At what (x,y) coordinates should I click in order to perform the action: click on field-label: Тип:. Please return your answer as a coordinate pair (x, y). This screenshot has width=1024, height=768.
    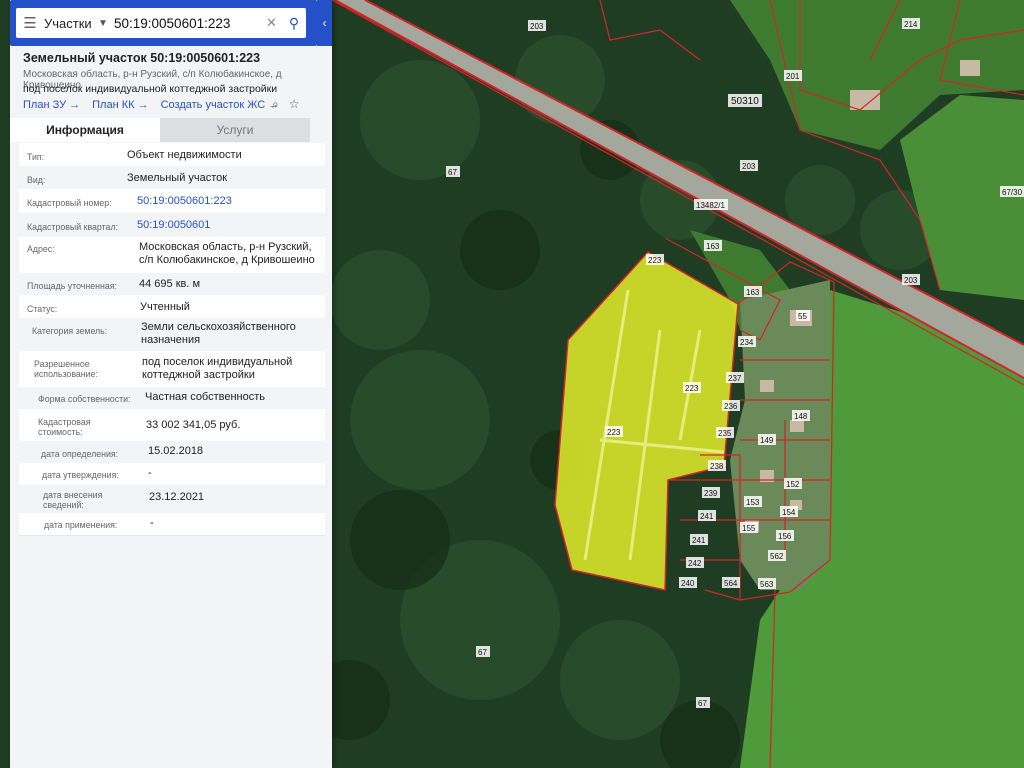
    Looking at the image, I should click on (36, 157).